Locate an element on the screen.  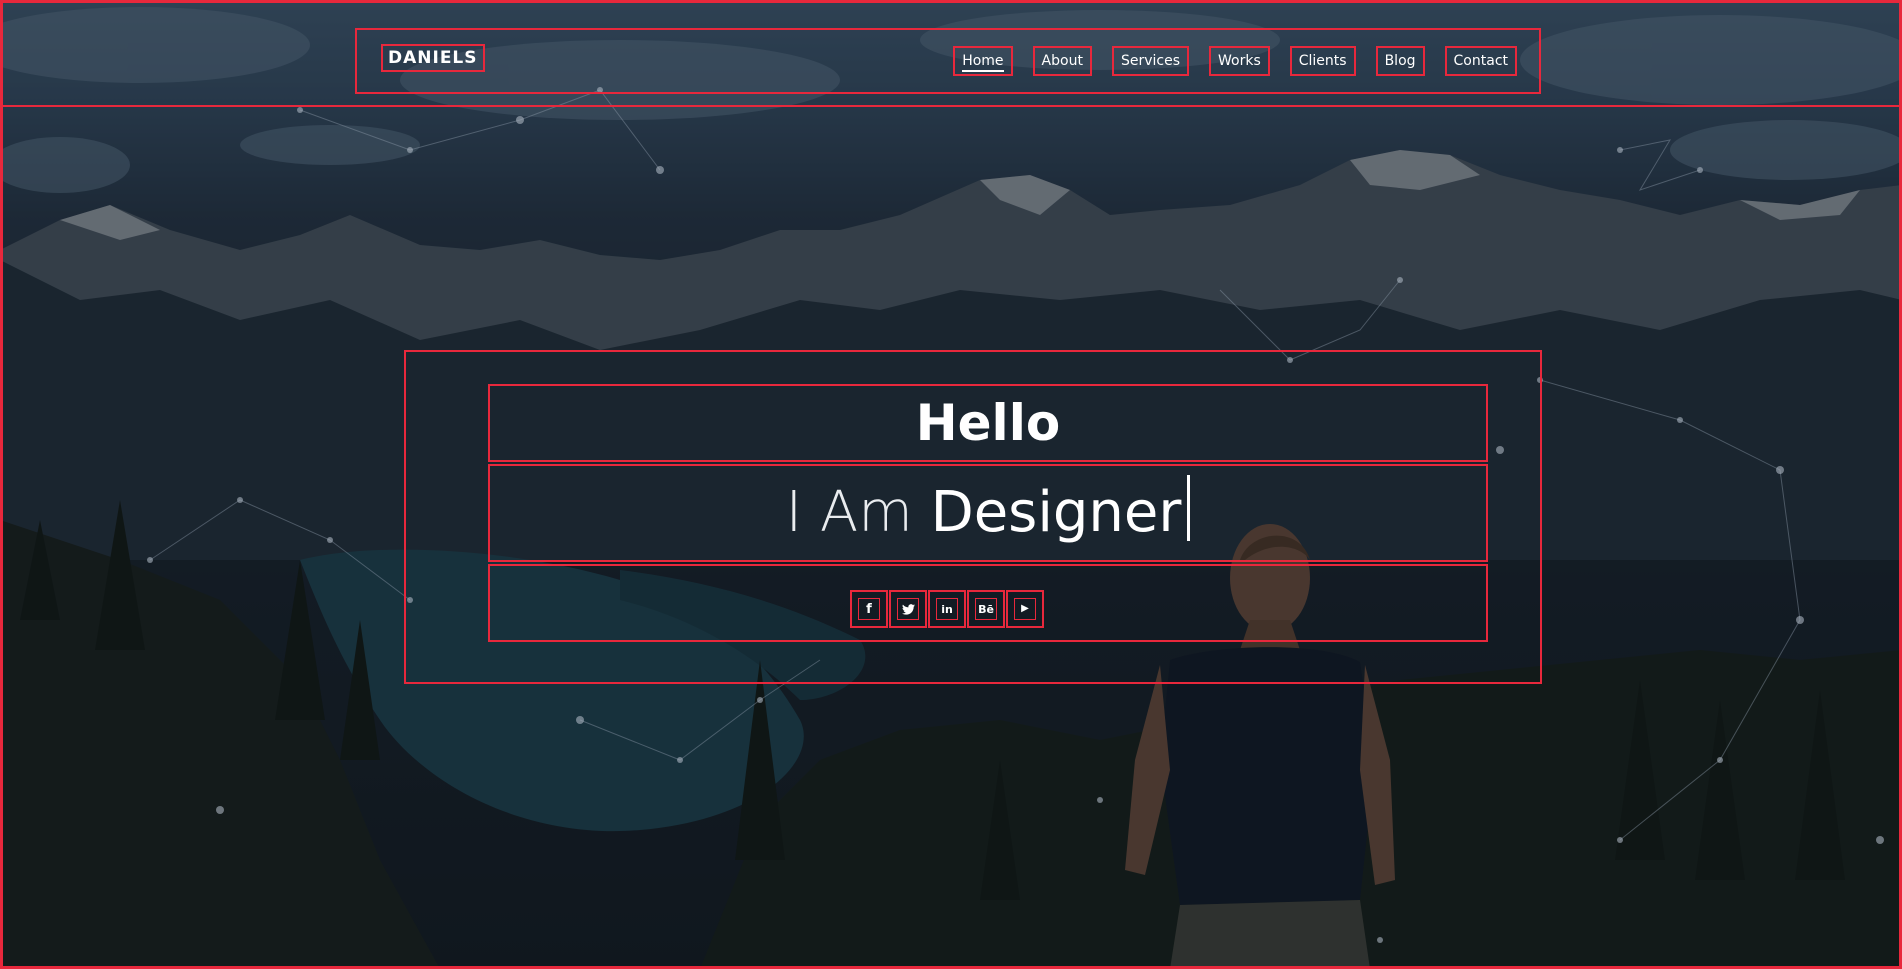
twitter-link is located at coordinates (908, 609).